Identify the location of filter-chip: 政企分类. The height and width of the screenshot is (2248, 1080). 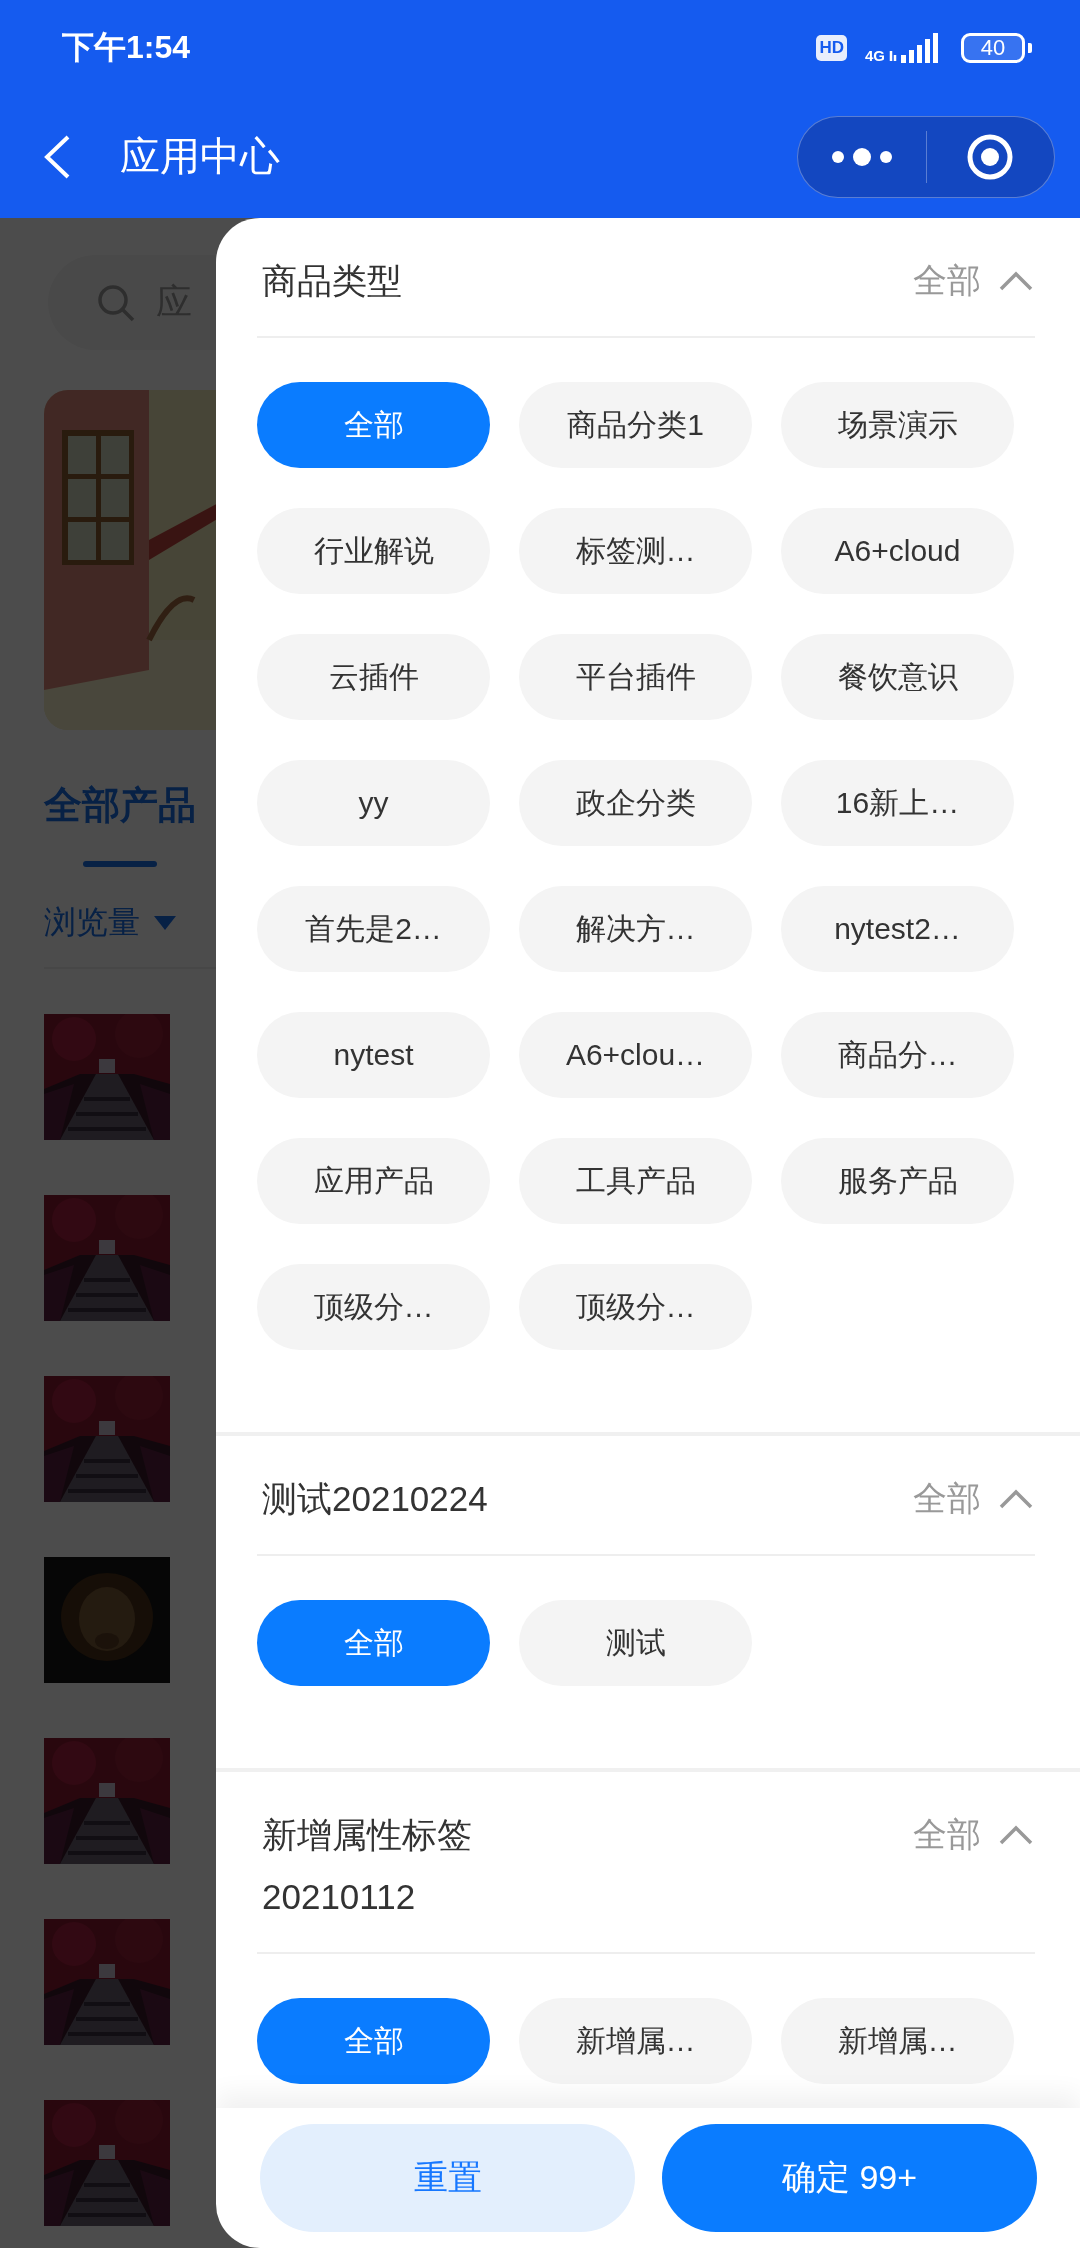
(635, 803).